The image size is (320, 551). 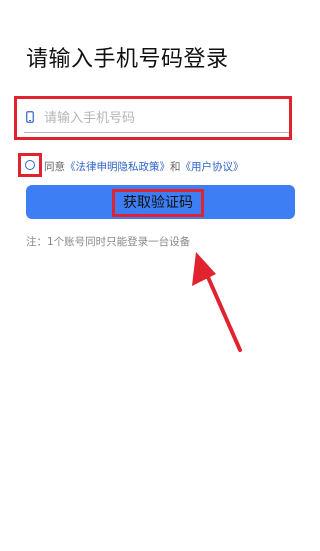 I want to click on button-highlight, so click(x=158, y=203).